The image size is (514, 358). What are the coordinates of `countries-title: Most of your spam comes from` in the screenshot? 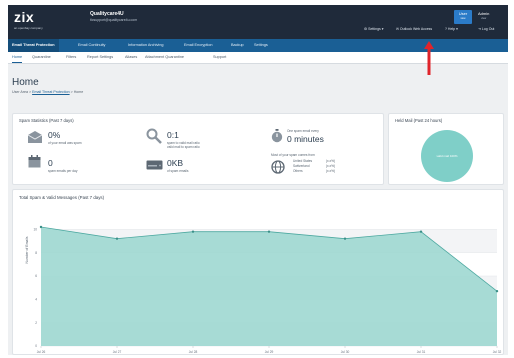 It's located at (293, 155).